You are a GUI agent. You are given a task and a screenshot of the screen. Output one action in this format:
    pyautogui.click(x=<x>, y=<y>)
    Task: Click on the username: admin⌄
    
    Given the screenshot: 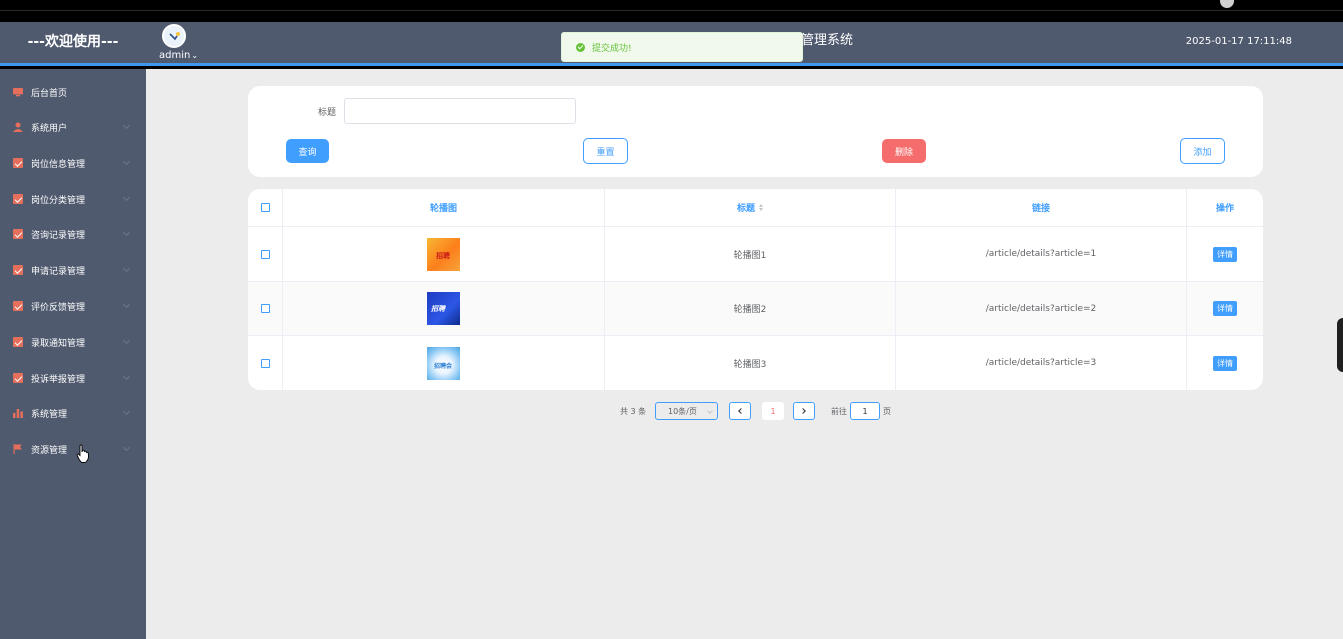 What is the action you would take?
    pyautogui.click(x=178, y=55)
    